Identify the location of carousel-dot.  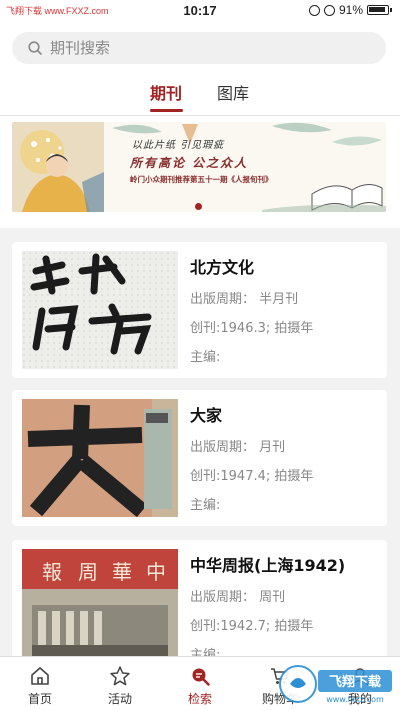
(198, 206).